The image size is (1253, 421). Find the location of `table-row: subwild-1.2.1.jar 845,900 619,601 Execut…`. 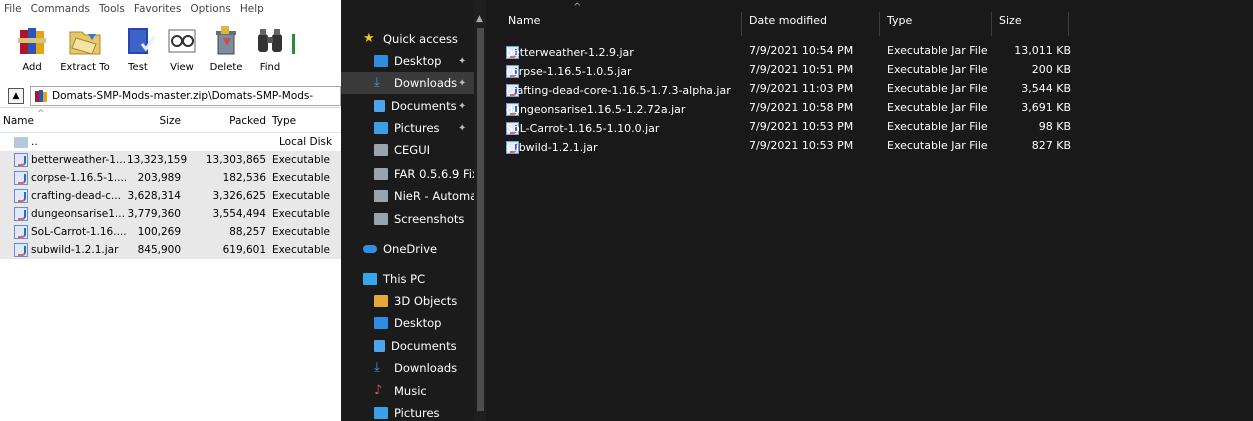

table-row: subwild-1.2.1.jar 845,900 619,601 Execut… is located at coordinates (170, 250).